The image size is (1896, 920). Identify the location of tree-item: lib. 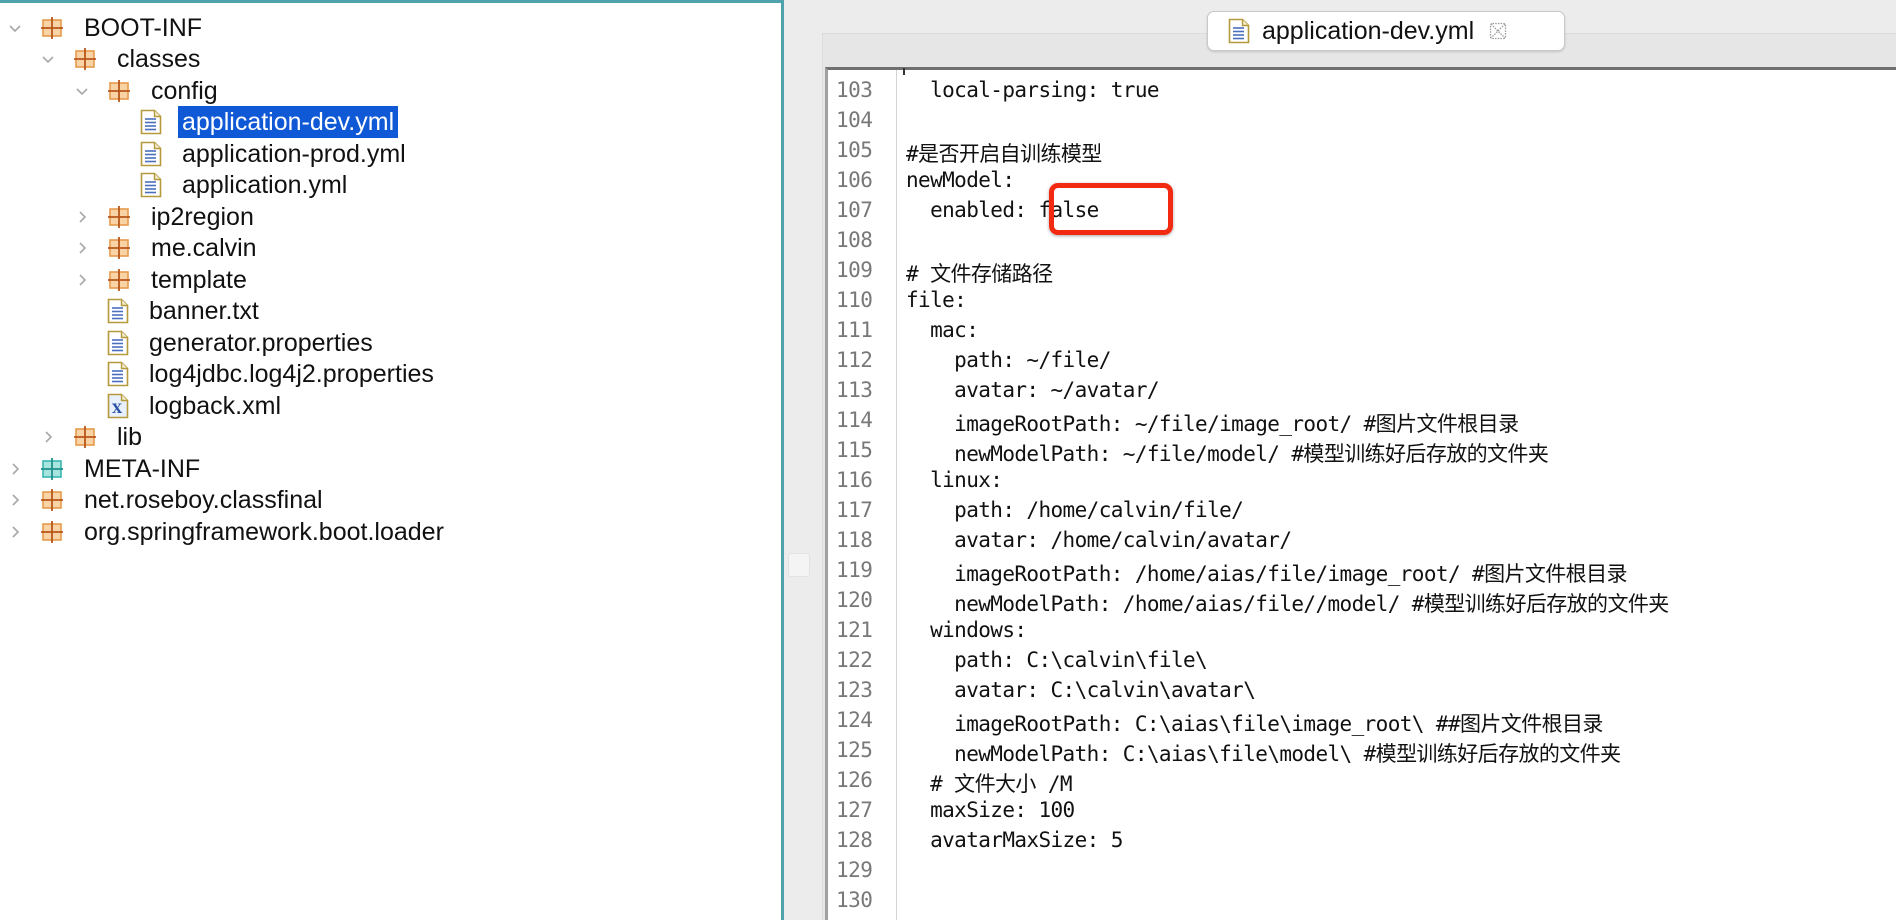
(91, 437).